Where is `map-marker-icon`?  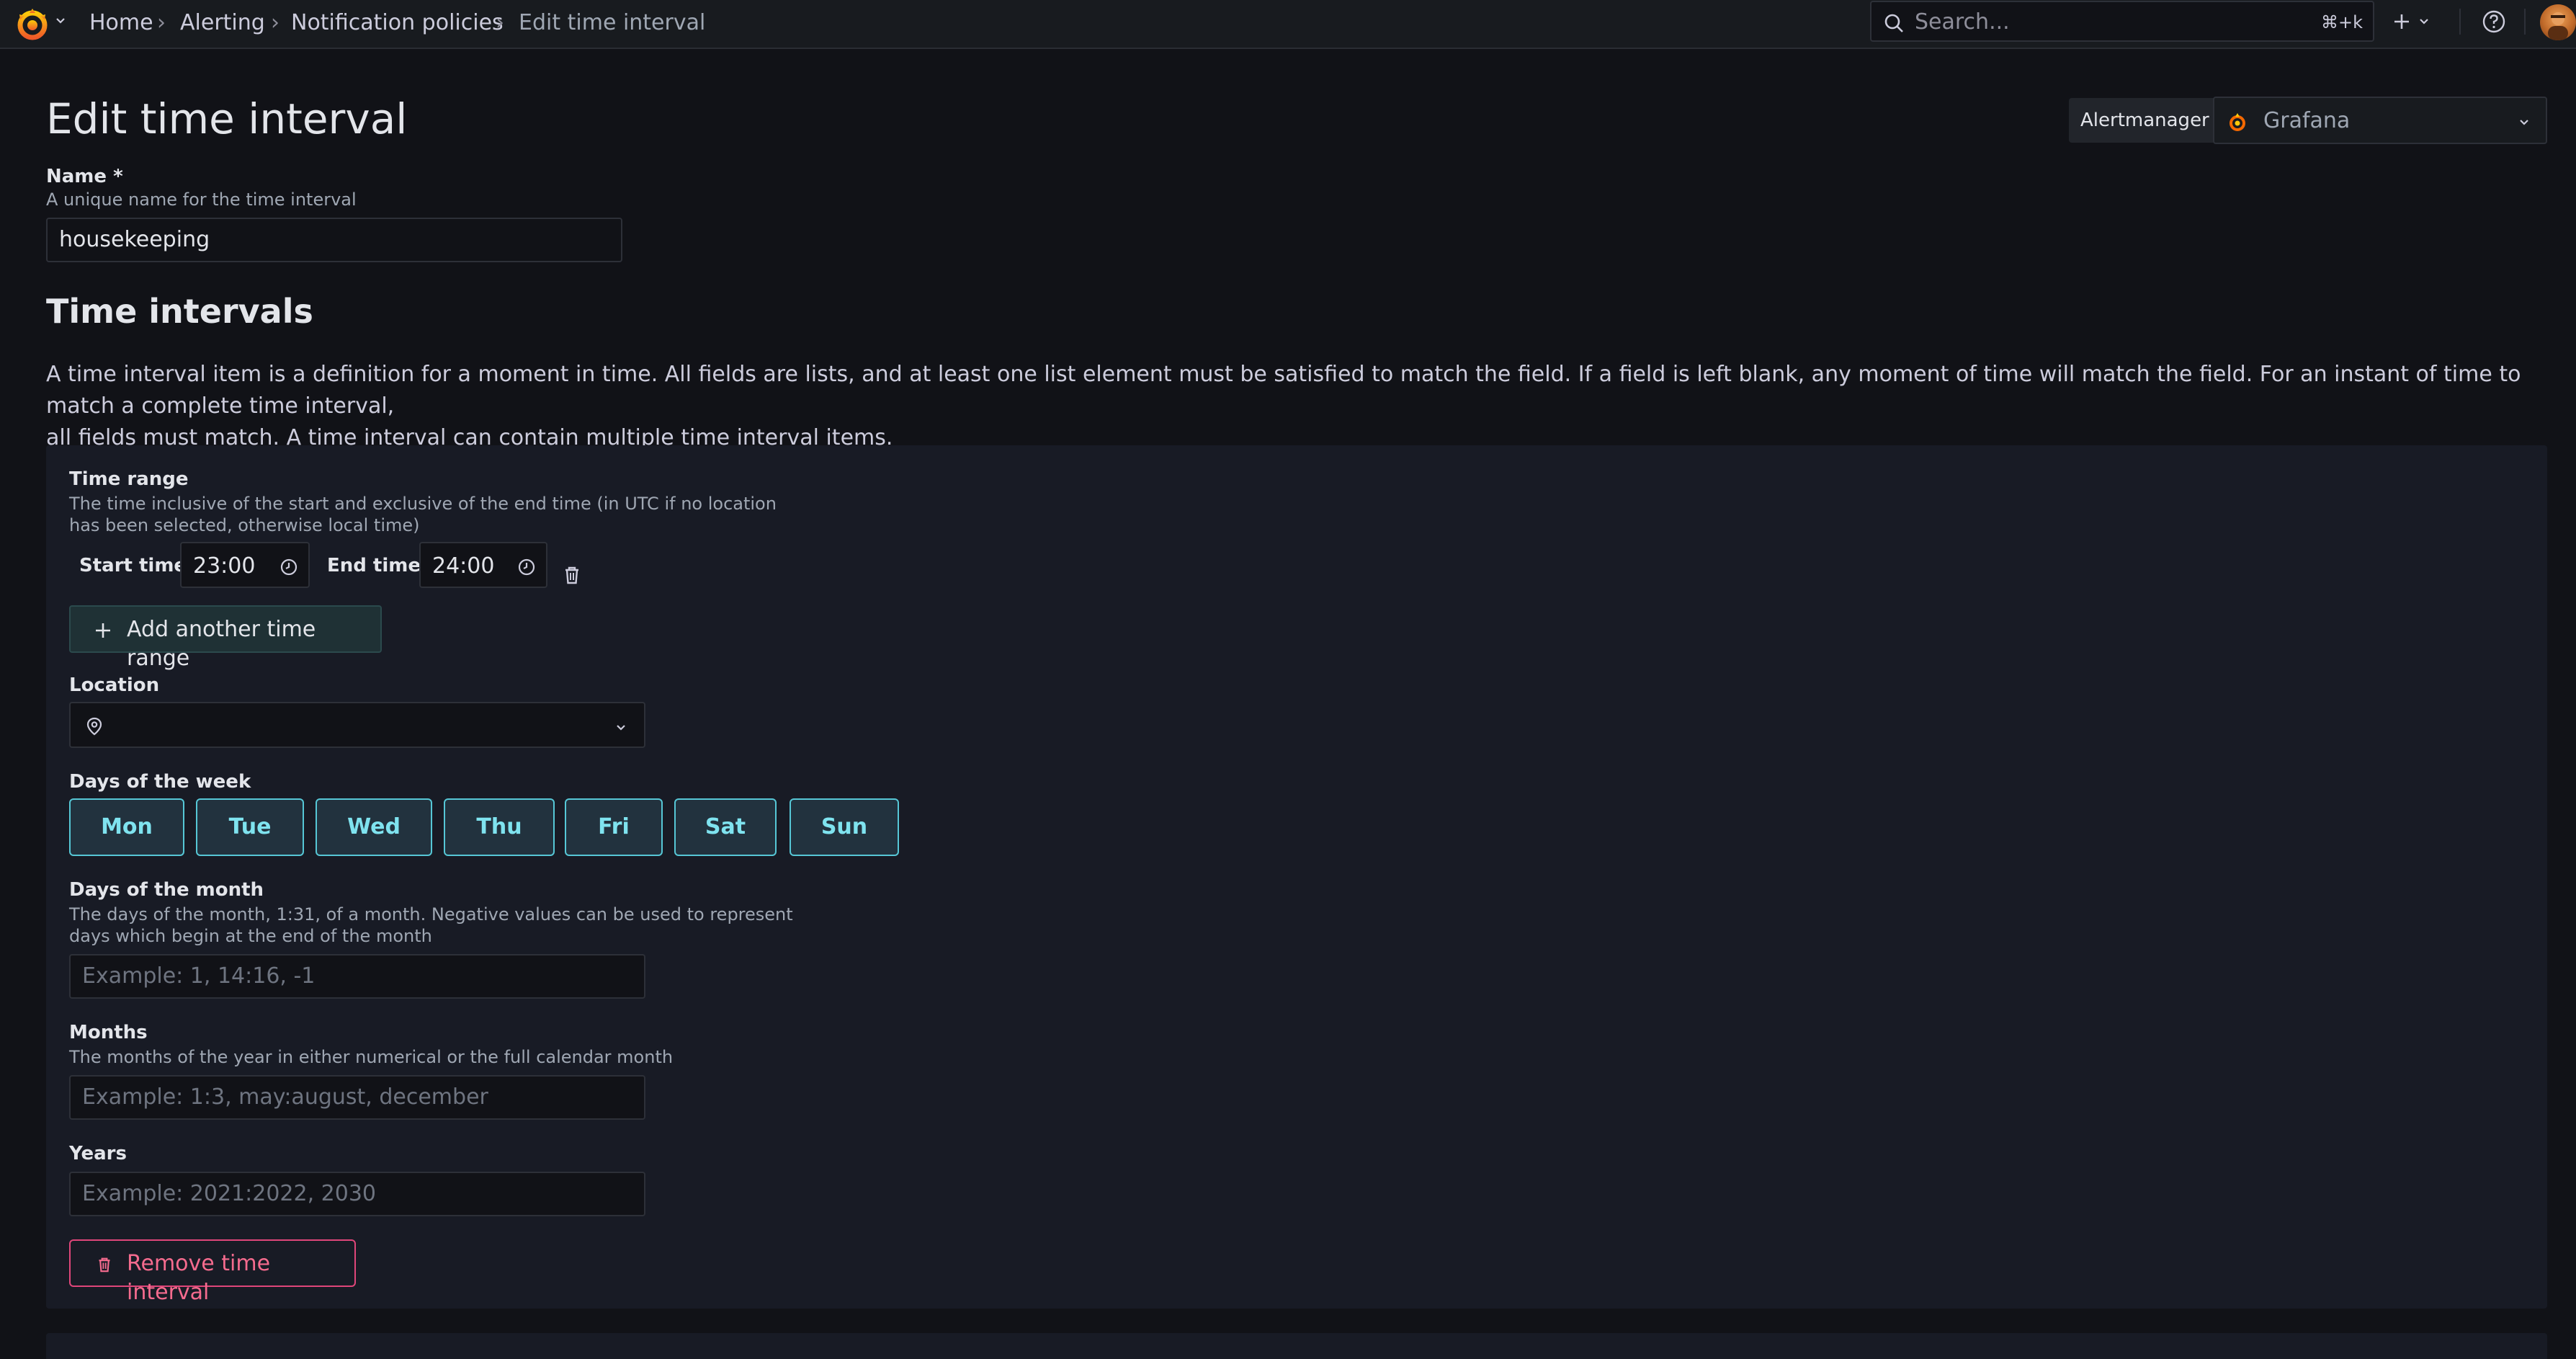
map-marker-icon is located at coordinates (94, 727).